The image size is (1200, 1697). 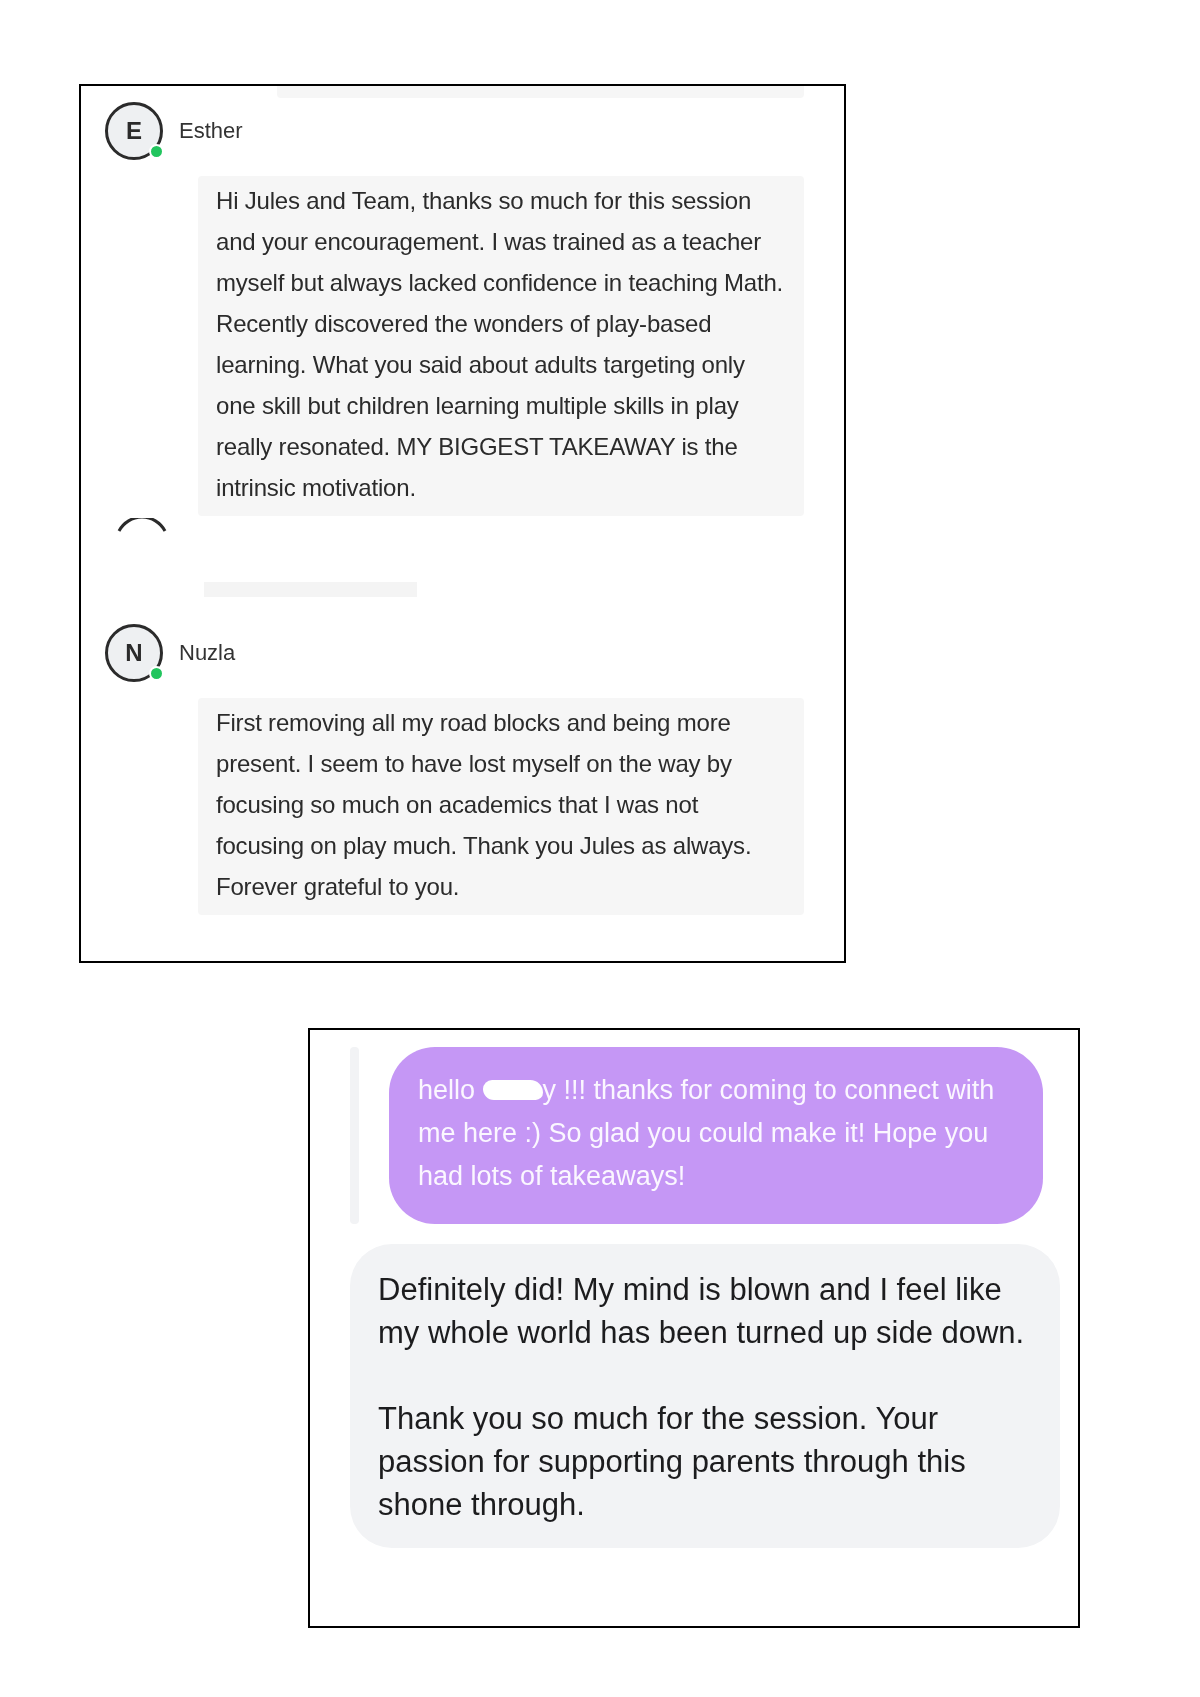 What do you see at coordinates (142, 525) in the screenshot?
I see `avatar-icon` at bounding box center [142, 525].